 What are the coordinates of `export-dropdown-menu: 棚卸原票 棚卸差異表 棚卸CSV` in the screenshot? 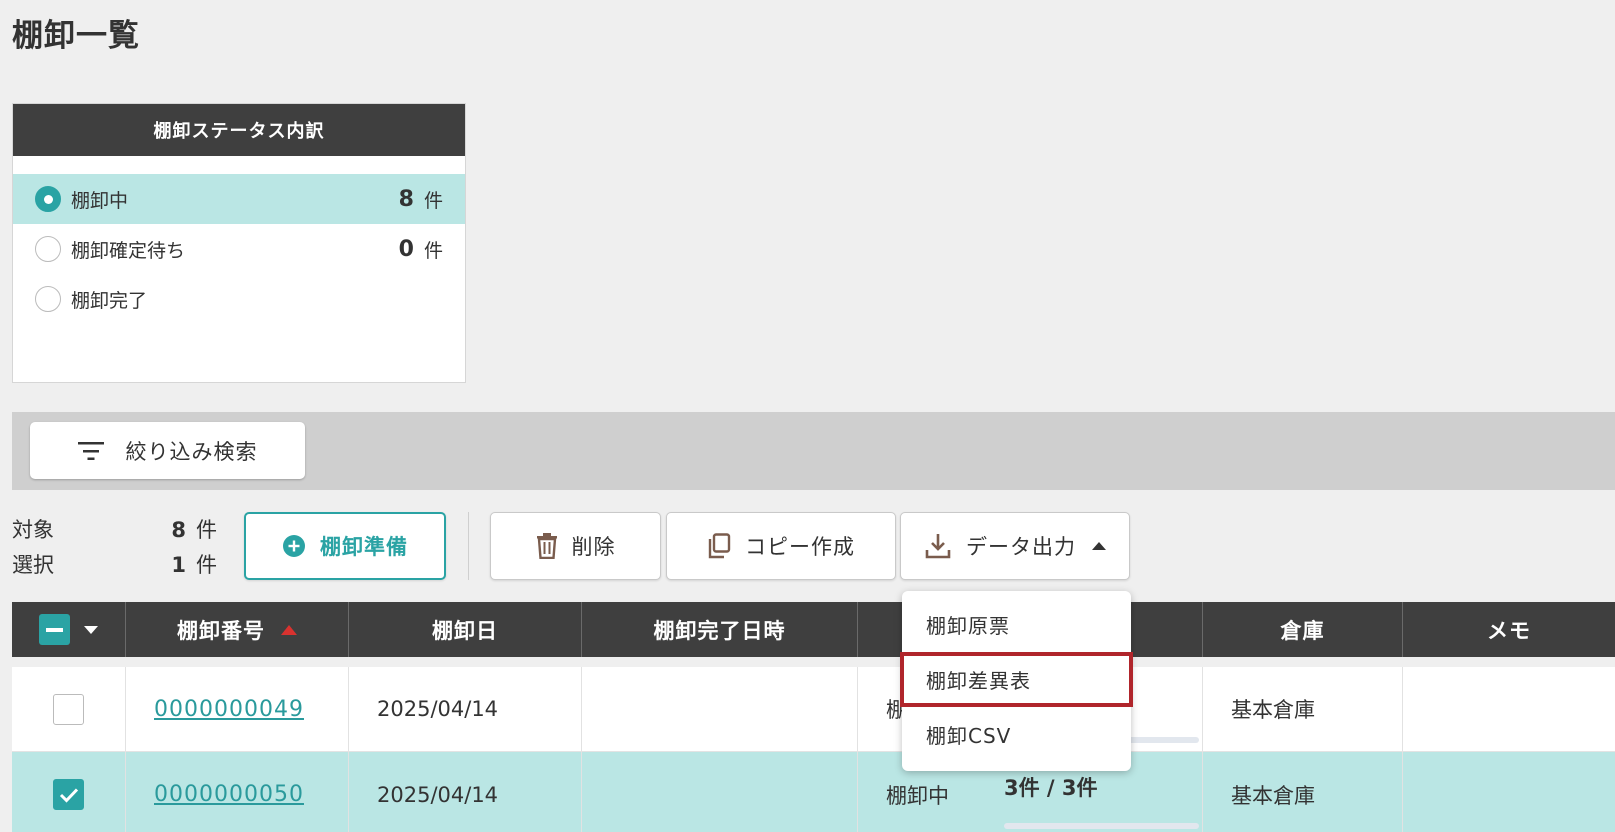 It's located at (1016, 681).